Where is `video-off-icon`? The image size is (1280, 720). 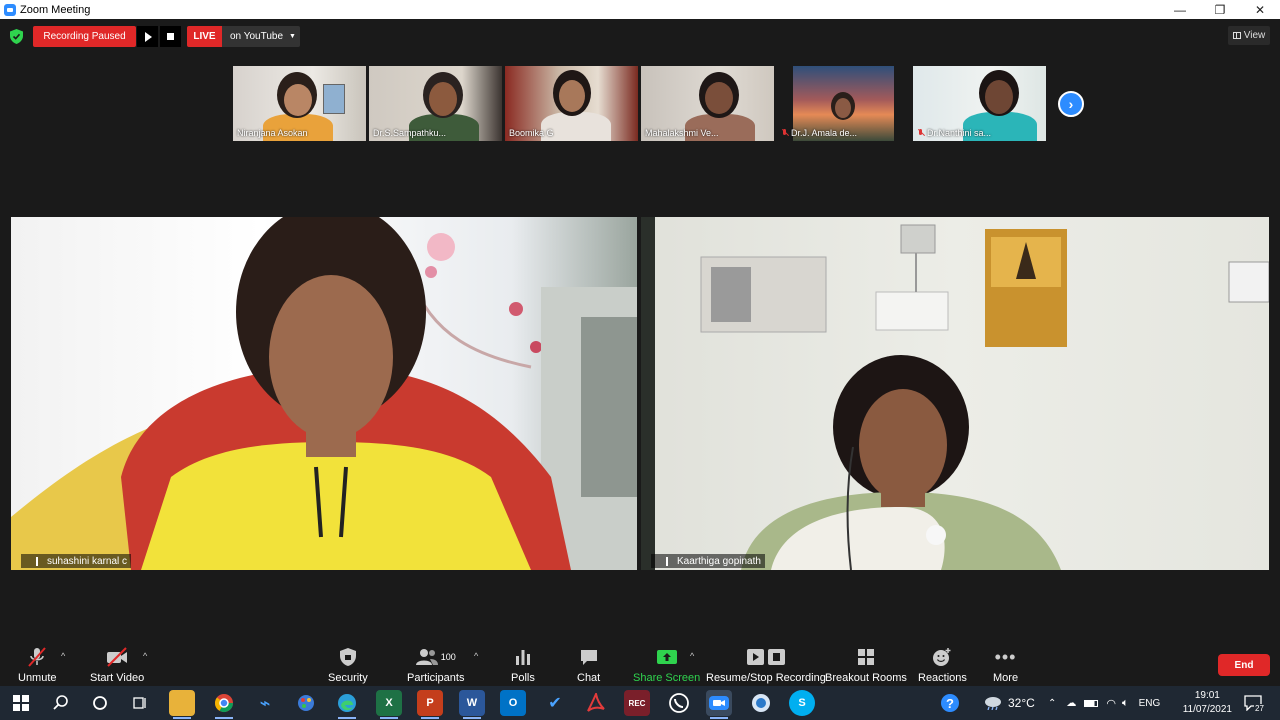
video-off-icon is located at coordinates (117, 657).